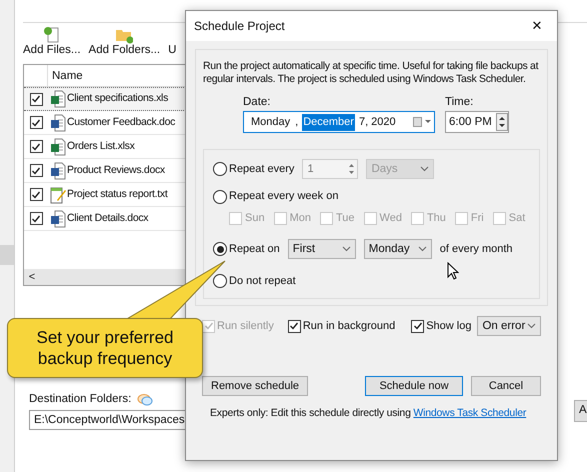 This screenshot has width=587, height=472. I want to click on day-label: Sun, so click(255, 218).